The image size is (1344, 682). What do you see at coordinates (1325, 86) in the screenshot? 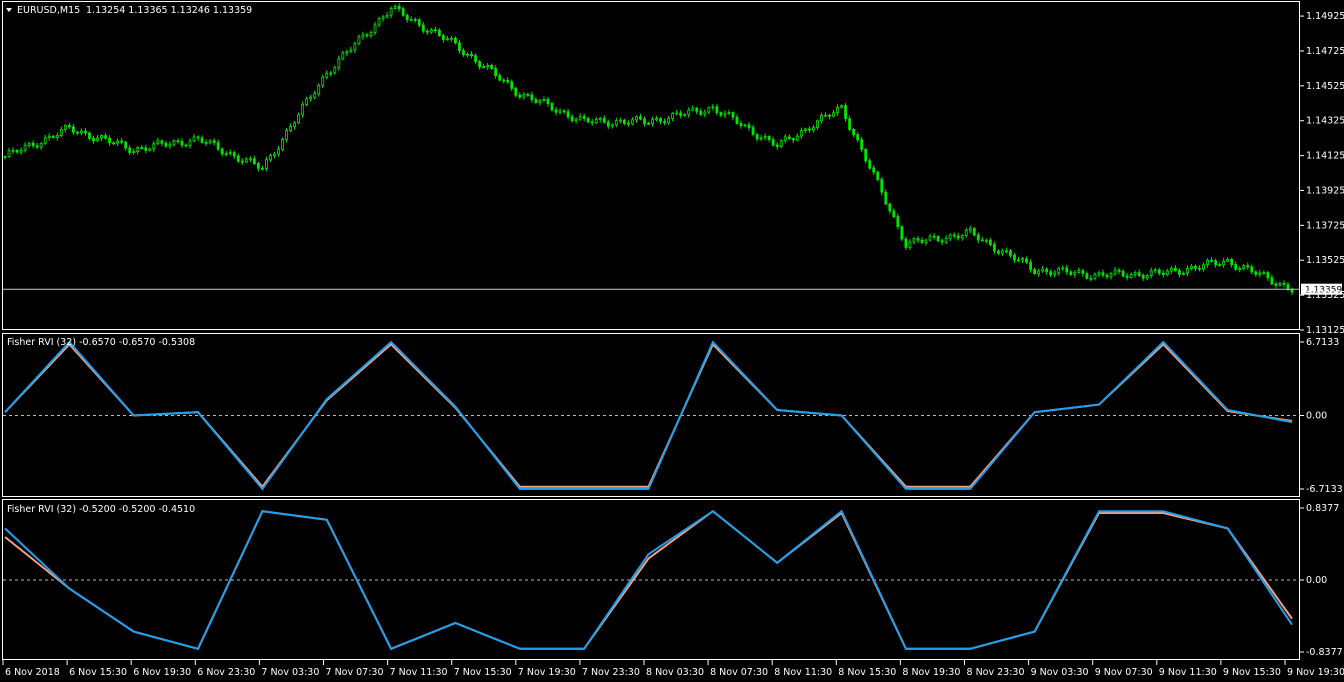
I see `price-tick-label: 1.14525` at bounding box center [1325, 86].